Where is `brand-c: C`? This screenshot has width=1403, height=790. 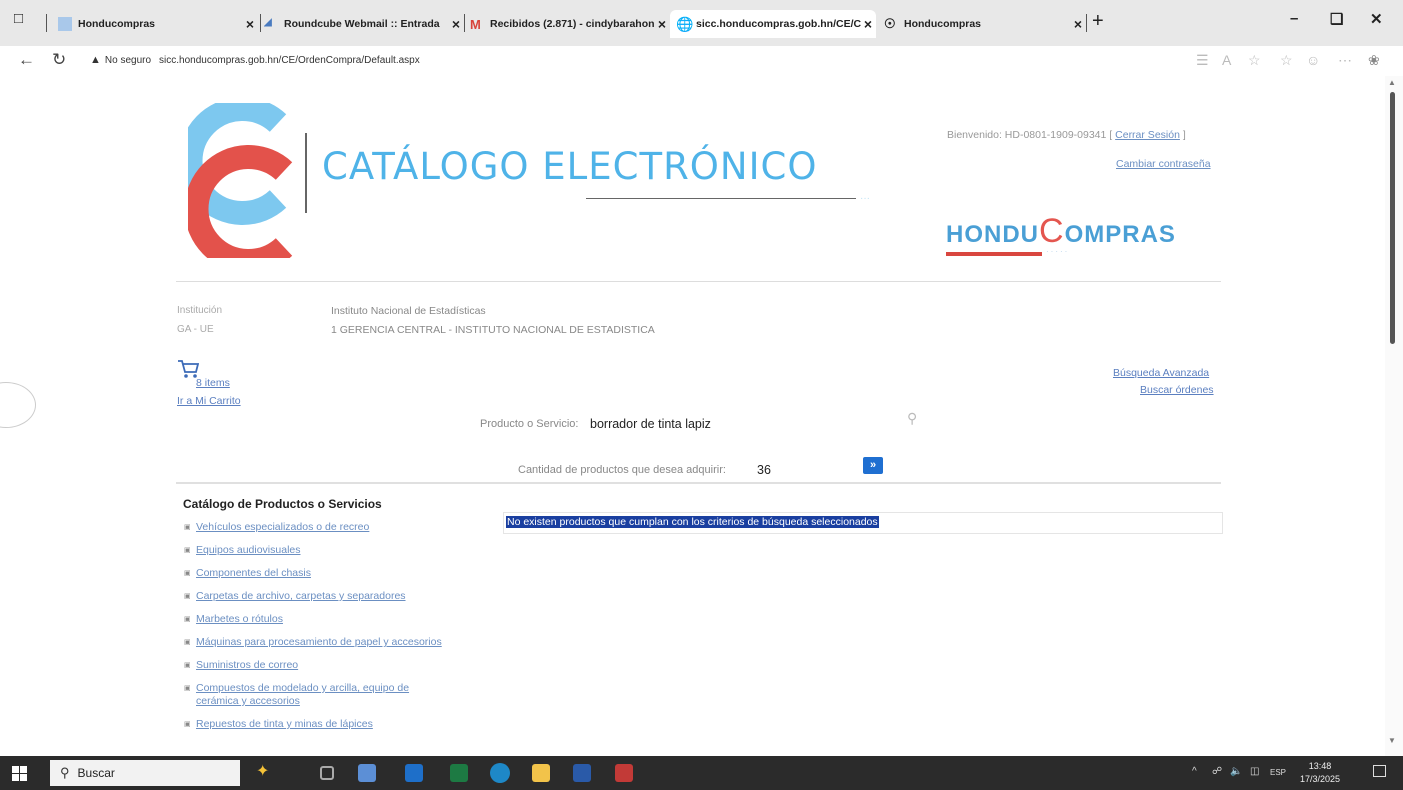
brand-c: C is located at coordinates (1052, 231).